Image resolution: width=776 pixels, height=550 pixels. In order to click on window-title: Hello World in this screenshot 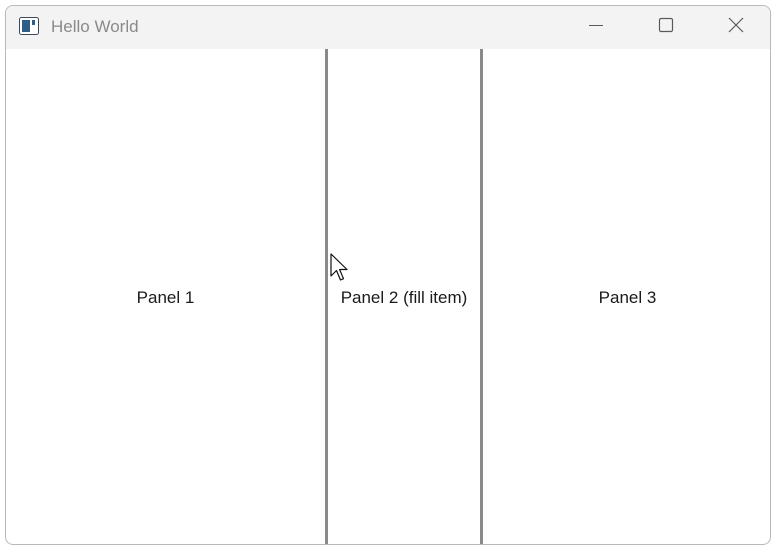, I will do `click(95, 26)`.